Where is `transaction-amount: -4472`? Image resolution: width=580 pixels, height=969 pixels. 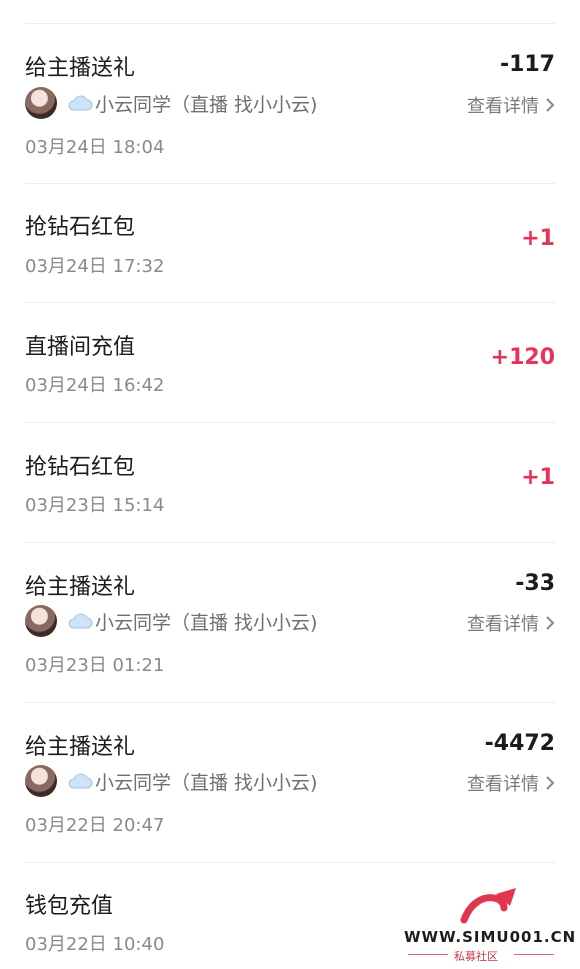
transaction-amount: -4472 is located at coordinates (519, 743).